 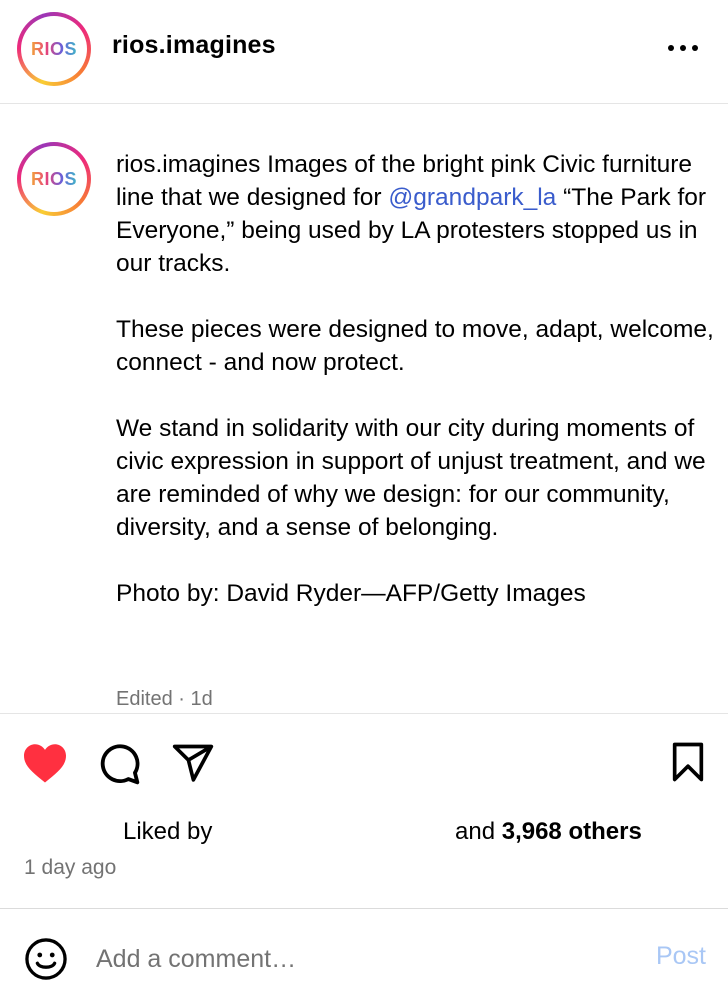 I want to click on more-options-icon, so click(x=683, y=48).